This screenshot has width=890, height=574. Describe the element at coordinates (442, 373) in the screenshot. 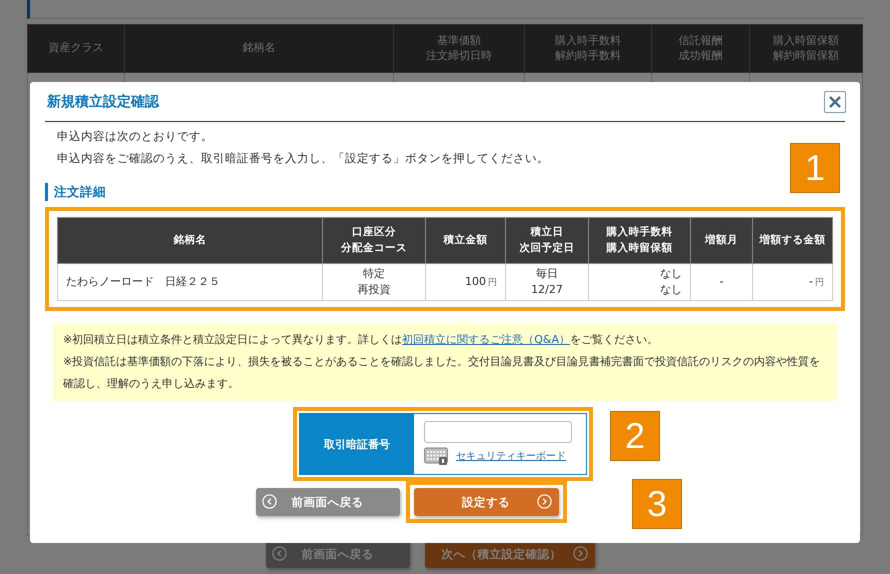

I see `notice-text: ※投資信託は基準価額の下落により、損失を被ることがあることを確認しました。交付目論見書及び目論見書補完書面で投資信託のリスクの内容や性質を確認し、理解のうえ申し込みます。` at that location.